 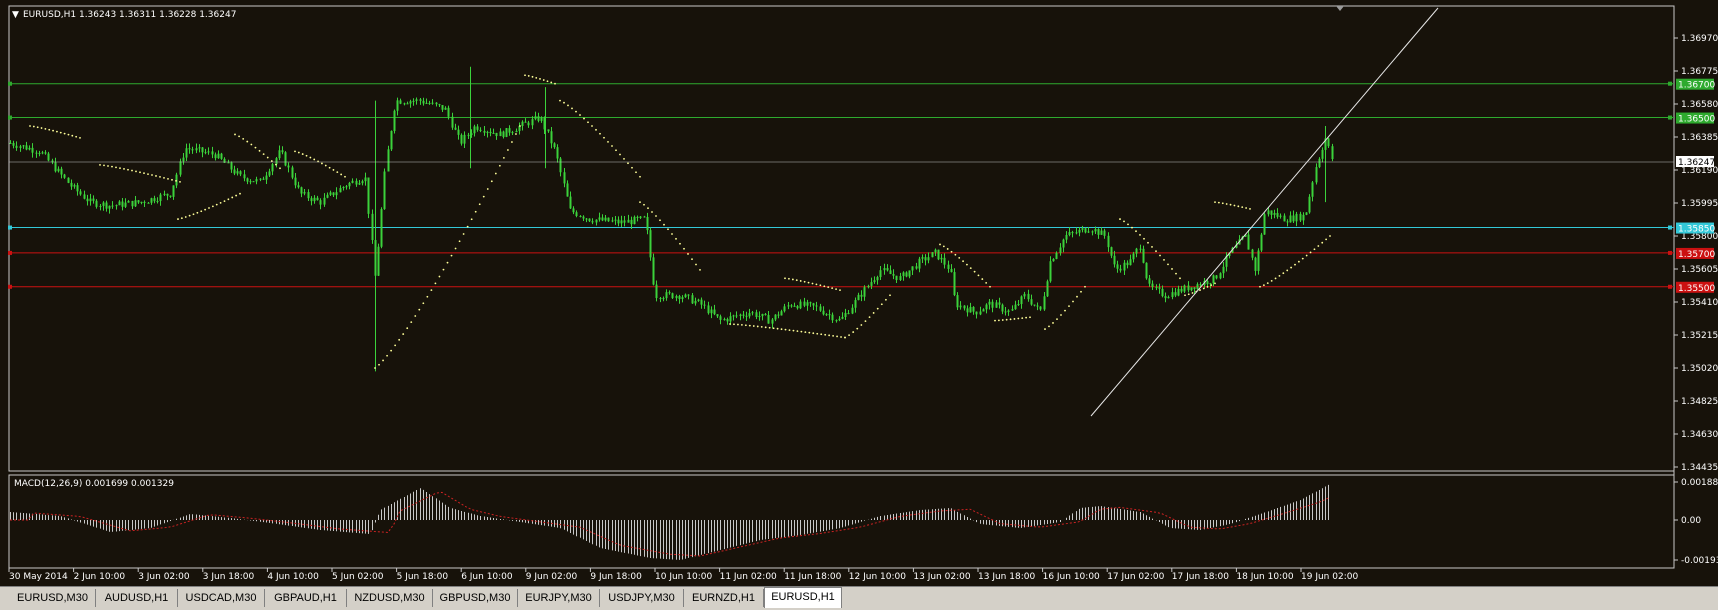 What do you see at coordinates (1071, 577) in the screenshot?
I see `time-tick-label: 16 Jun 10:00` at bounding box center [1071, 577].